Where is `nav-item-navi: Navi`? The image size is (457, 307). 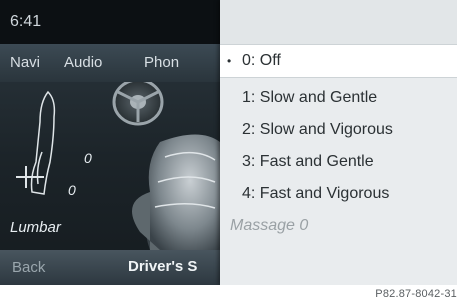 nav-item-navi: Navi is located at coordinates (25, 62).